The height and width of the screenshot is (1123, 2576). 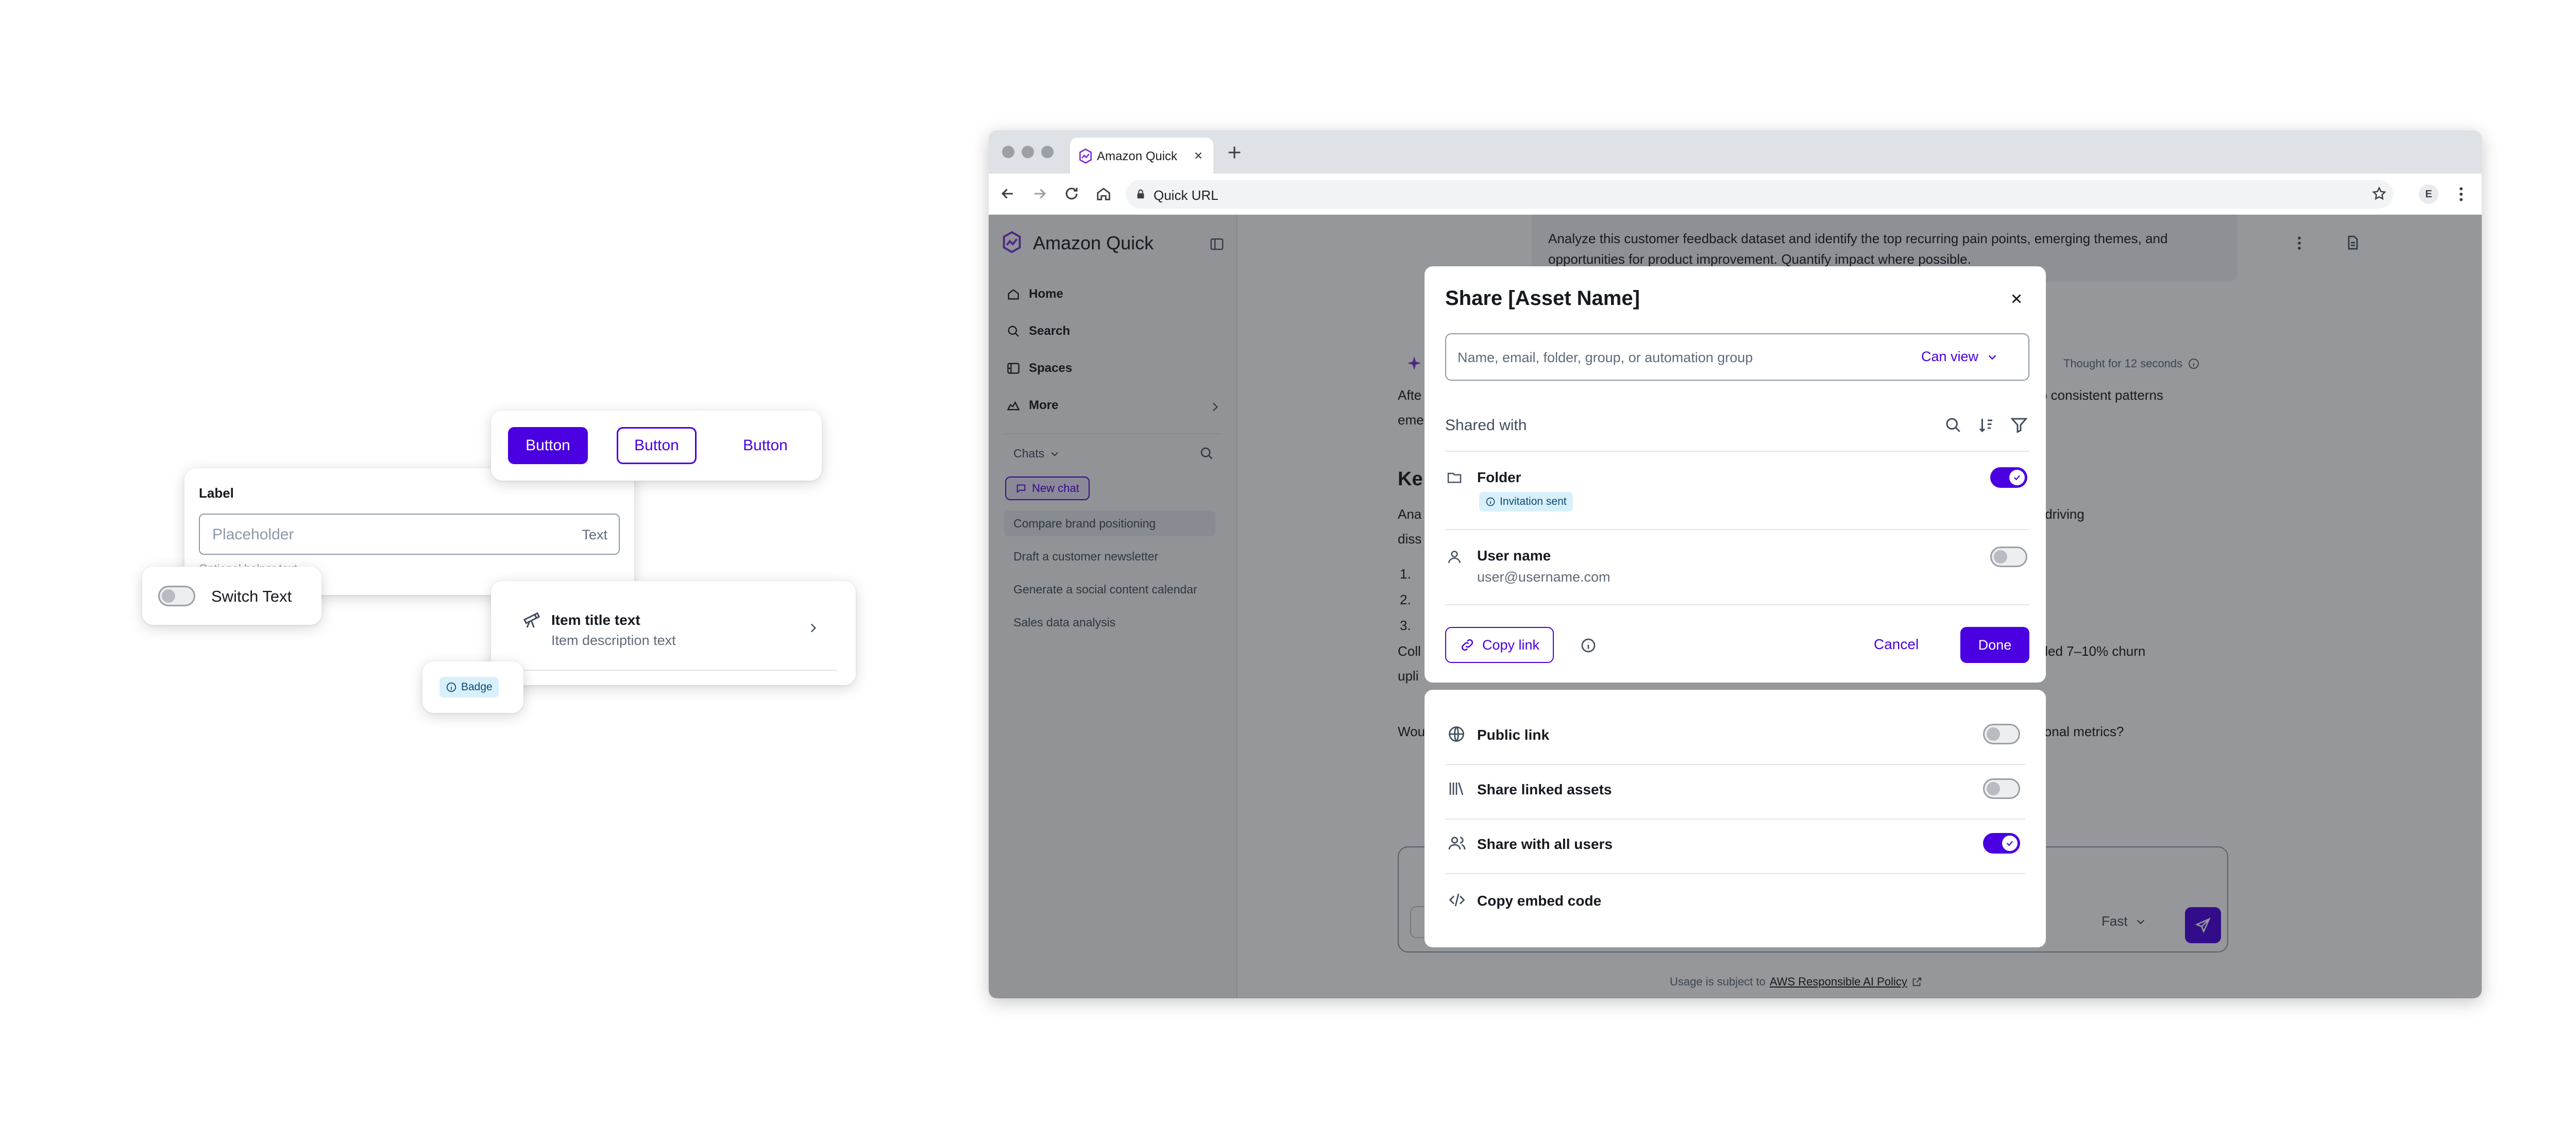 I want to click on chevron-down-icon, so click(x=1992, y=357).